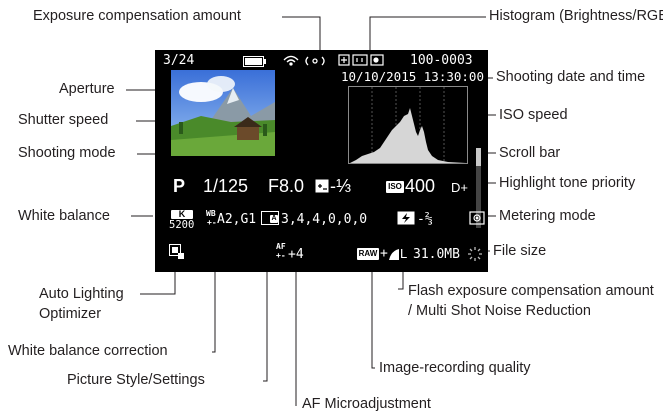 The width and height of the screenshot is (663, 413). I want to click on picture-style-label: Picture Style/Settings, so click(136, 380).